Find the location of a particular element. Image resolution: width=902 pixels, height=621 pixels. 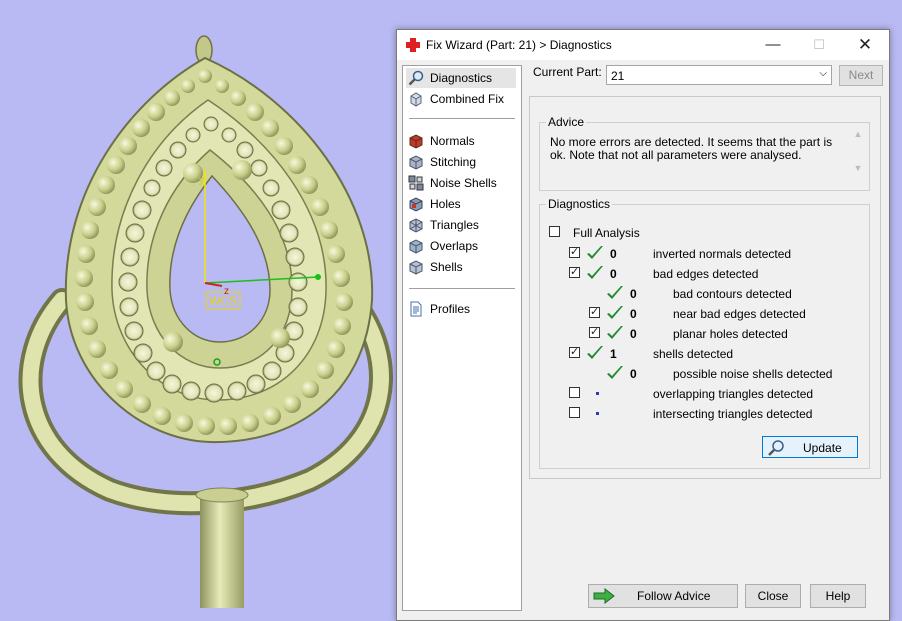

nav-item-shells: Shells is located at coordinates (461, 267).